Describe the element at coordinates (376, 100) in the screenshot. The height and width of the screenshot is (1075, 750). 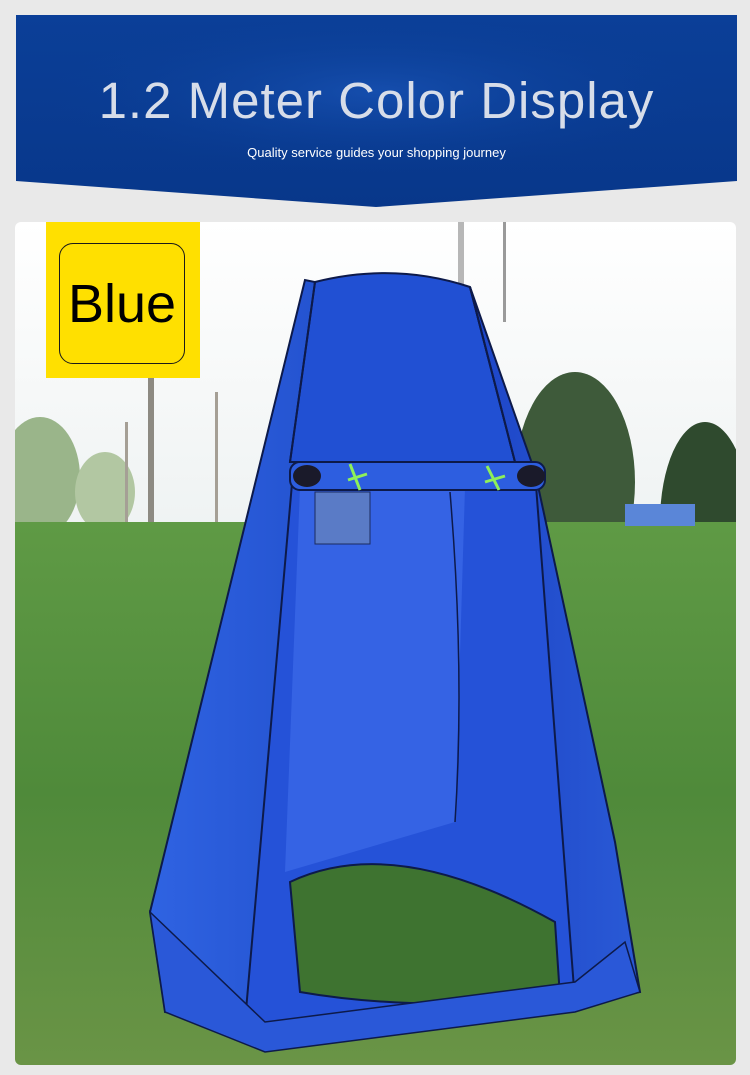
I see `page-title: 1.2 Meter Color Display` at that location.